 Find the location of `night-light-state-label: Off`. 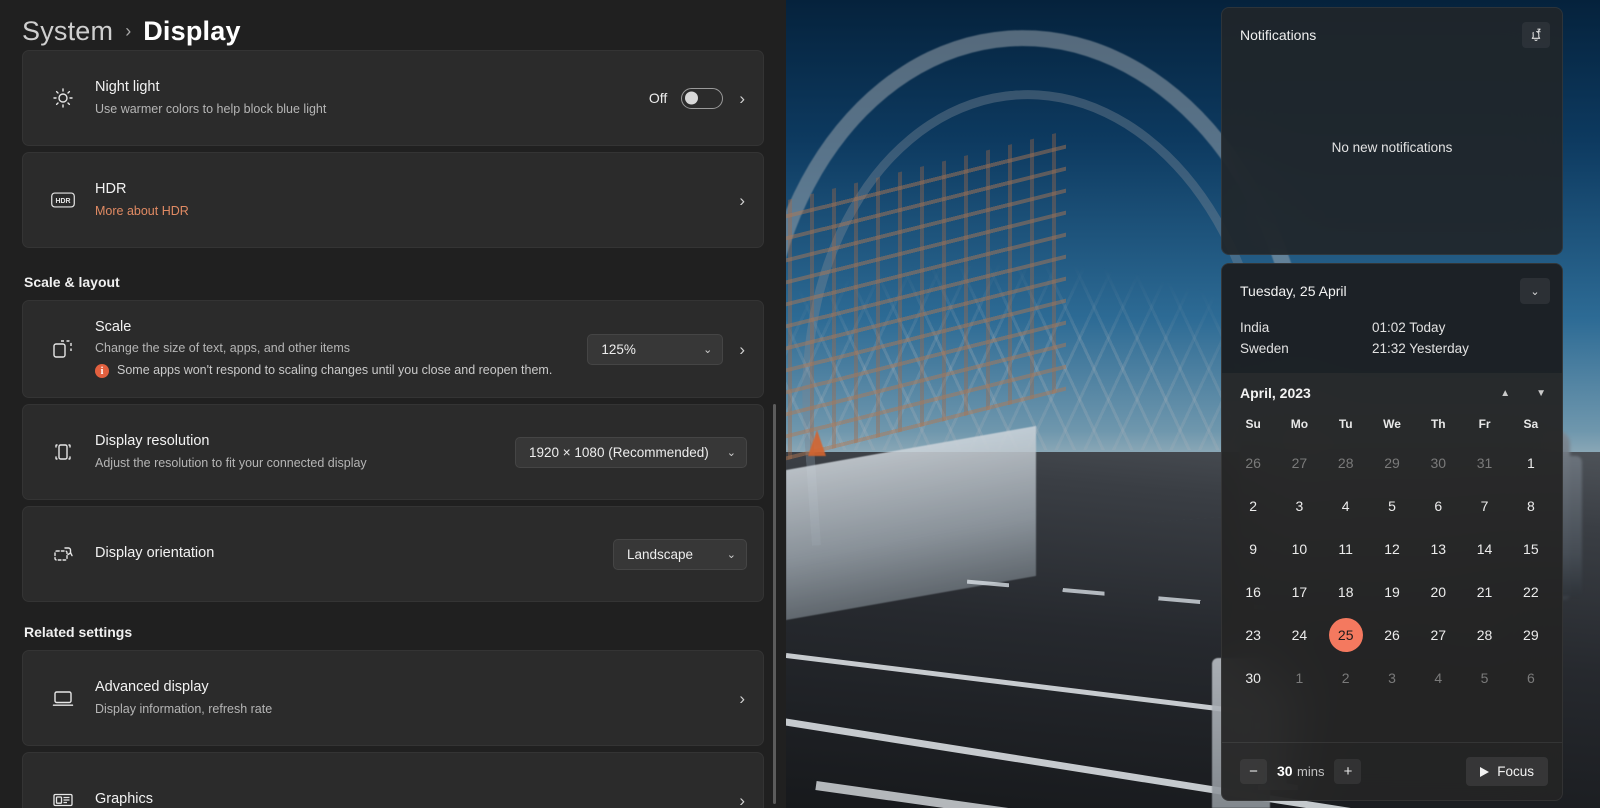

night-light-state-label: Off is located at coordinates (658, 98).